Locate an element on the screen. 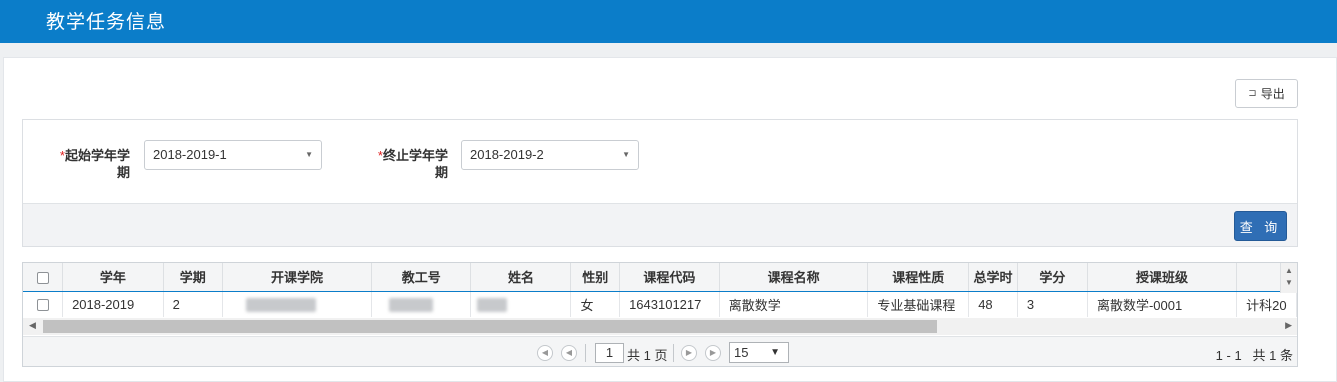 This screenshot has width=1337, height=382. cell-name-redacted is located at coordinates (521, 304).